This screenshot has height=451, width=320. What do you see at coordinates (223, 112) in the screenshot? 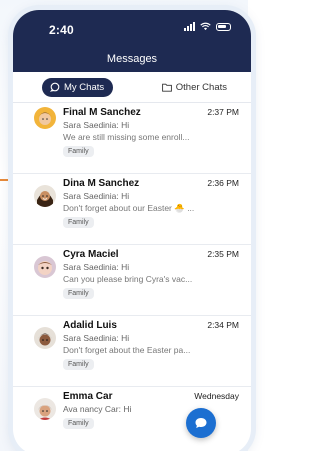
I see `chat-time: 2:37 PM` at bounding box center [223, 112].